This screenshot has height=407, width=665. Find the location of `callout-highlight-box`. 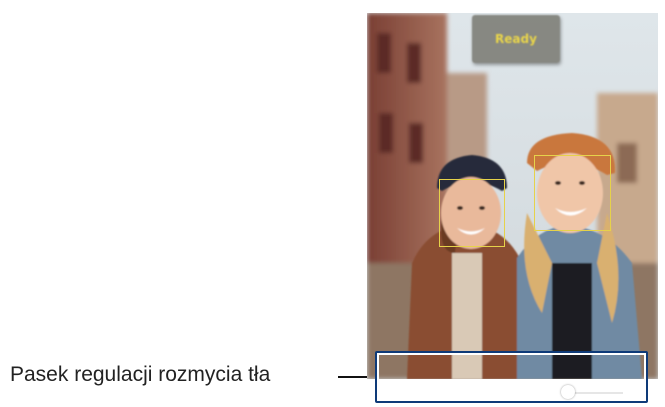

callout-highlight-box is located at coordinates (511, 377).